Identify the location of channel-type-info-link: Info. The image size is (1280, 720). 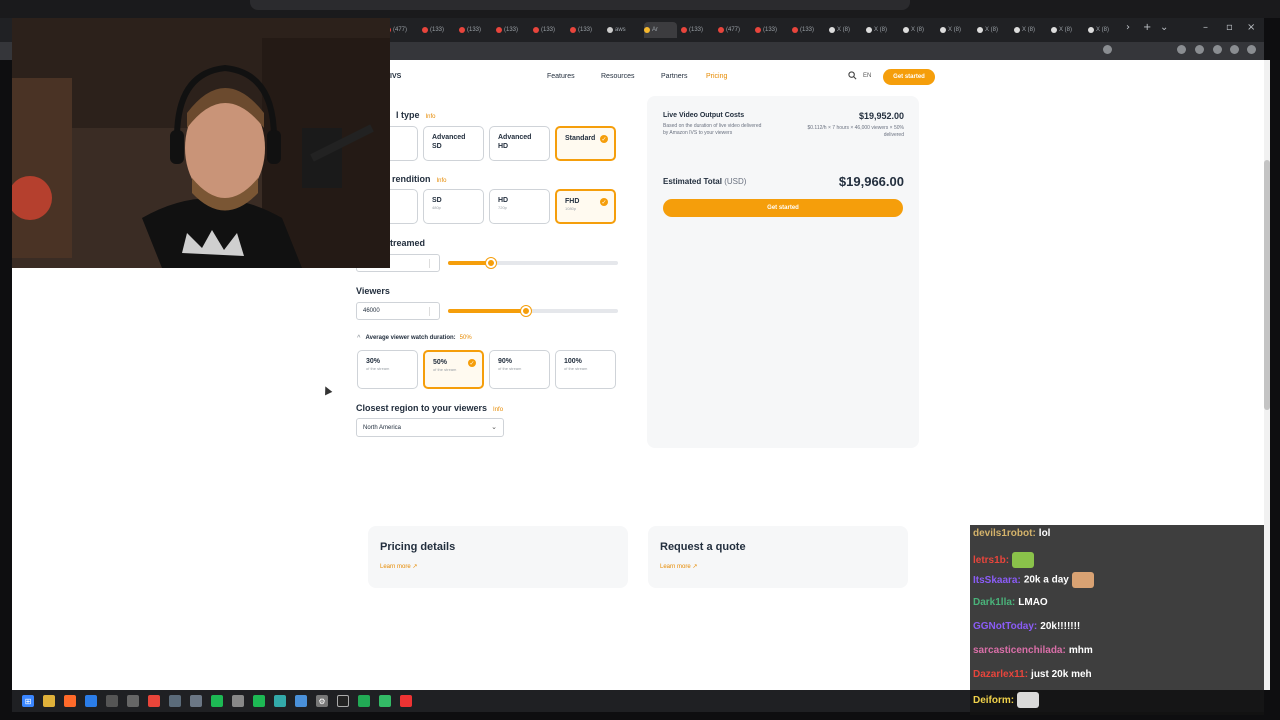
(431, 117).